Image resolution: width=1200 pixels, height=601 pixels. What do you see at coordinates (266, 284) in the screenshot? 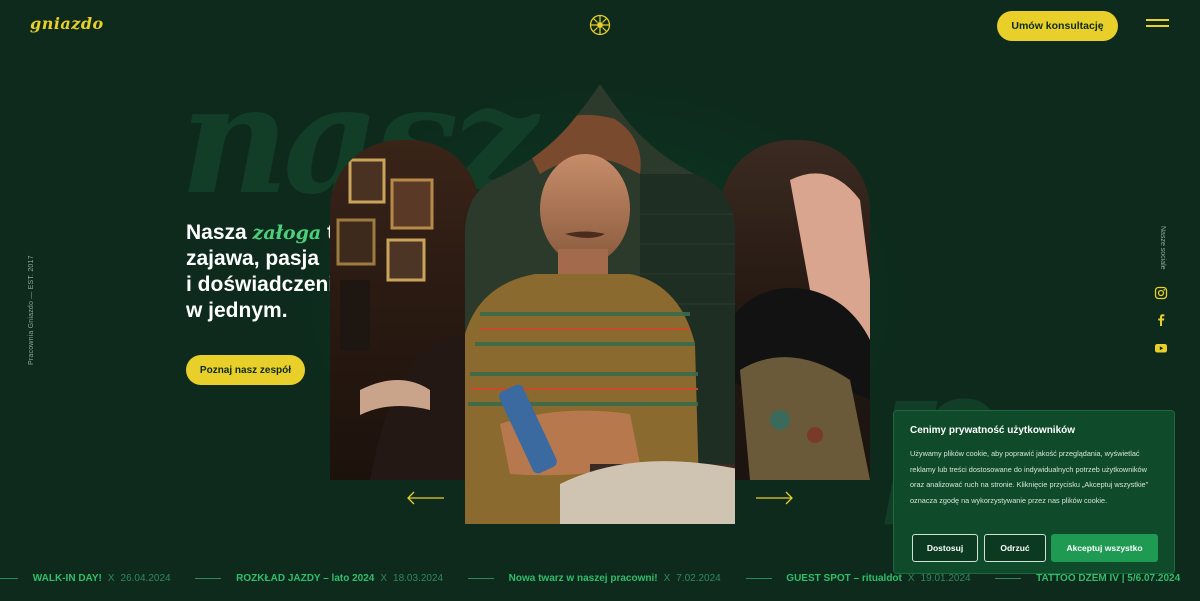
I see `hero-line3: i doświadczenie` at bounding box center [266, 284].